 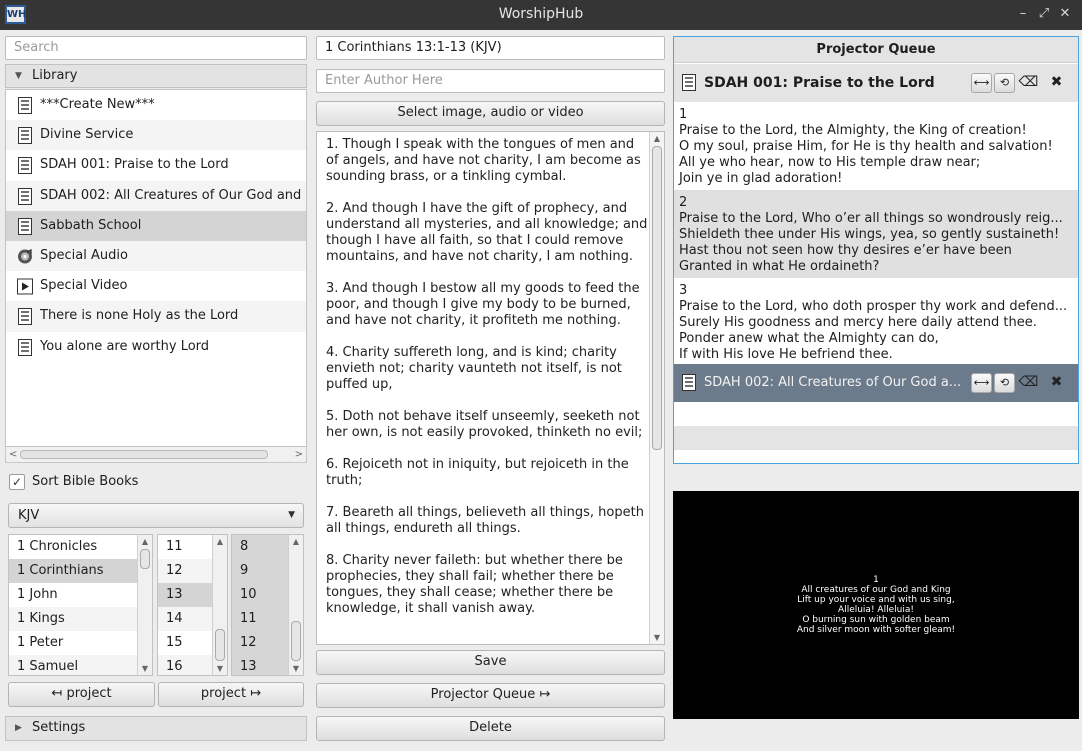 What do you see at coordinates (84, 255) in the screenshot?
I see `library-item-label: Special Audio` at bounding box center [84, 255].